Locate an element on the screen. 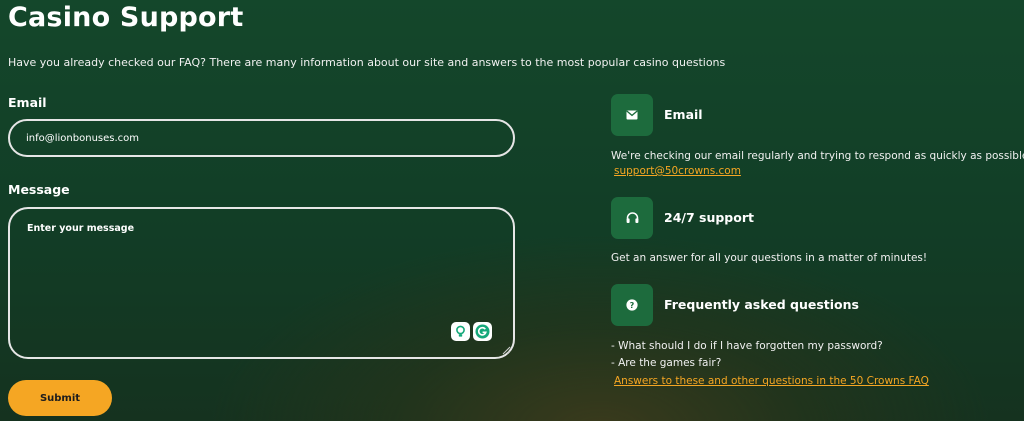 Image resolution: width=1024 pixels, height=421 pixels. support-icon-box is located at coordinates (632, 218).